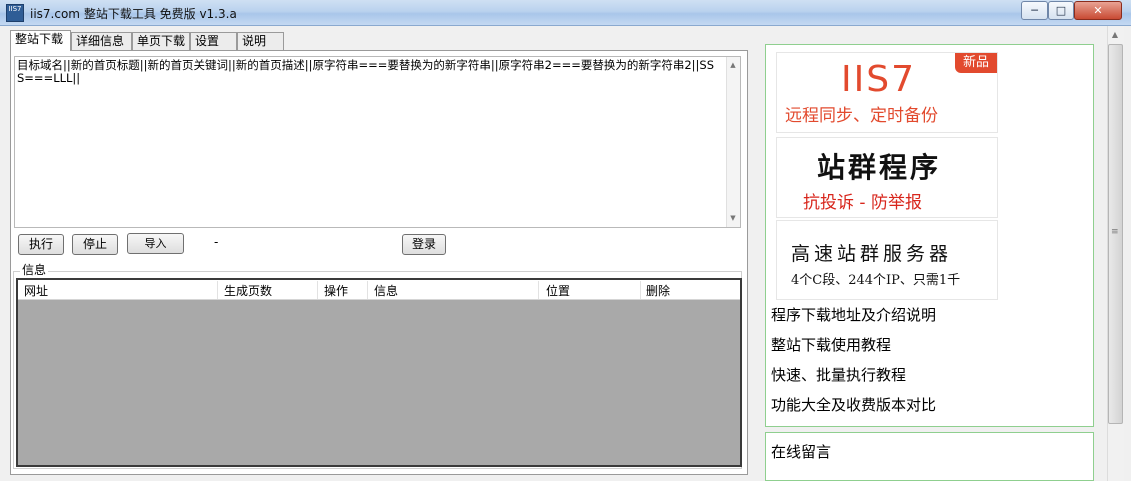 The width and height of the screenshot is (1131, 481). Describe the element at coordinates (878, 79) in the screenshot. I see `ad-iis7-logo: IIS7` at that location.